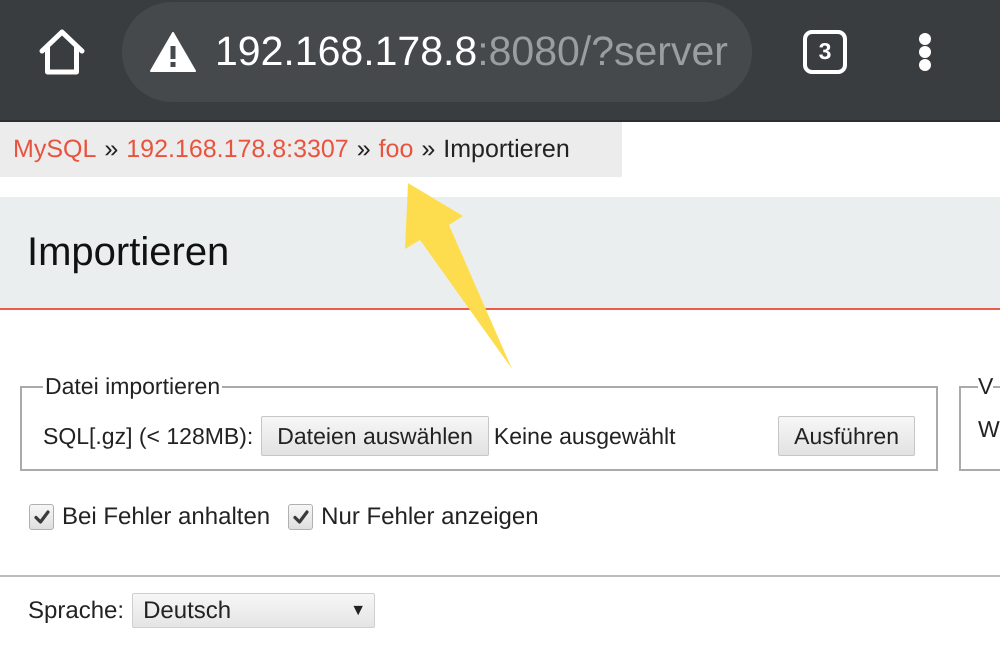 The height and width of the screenshot is (661, 1000). I want to click on warning-icon, so click(173, 52).